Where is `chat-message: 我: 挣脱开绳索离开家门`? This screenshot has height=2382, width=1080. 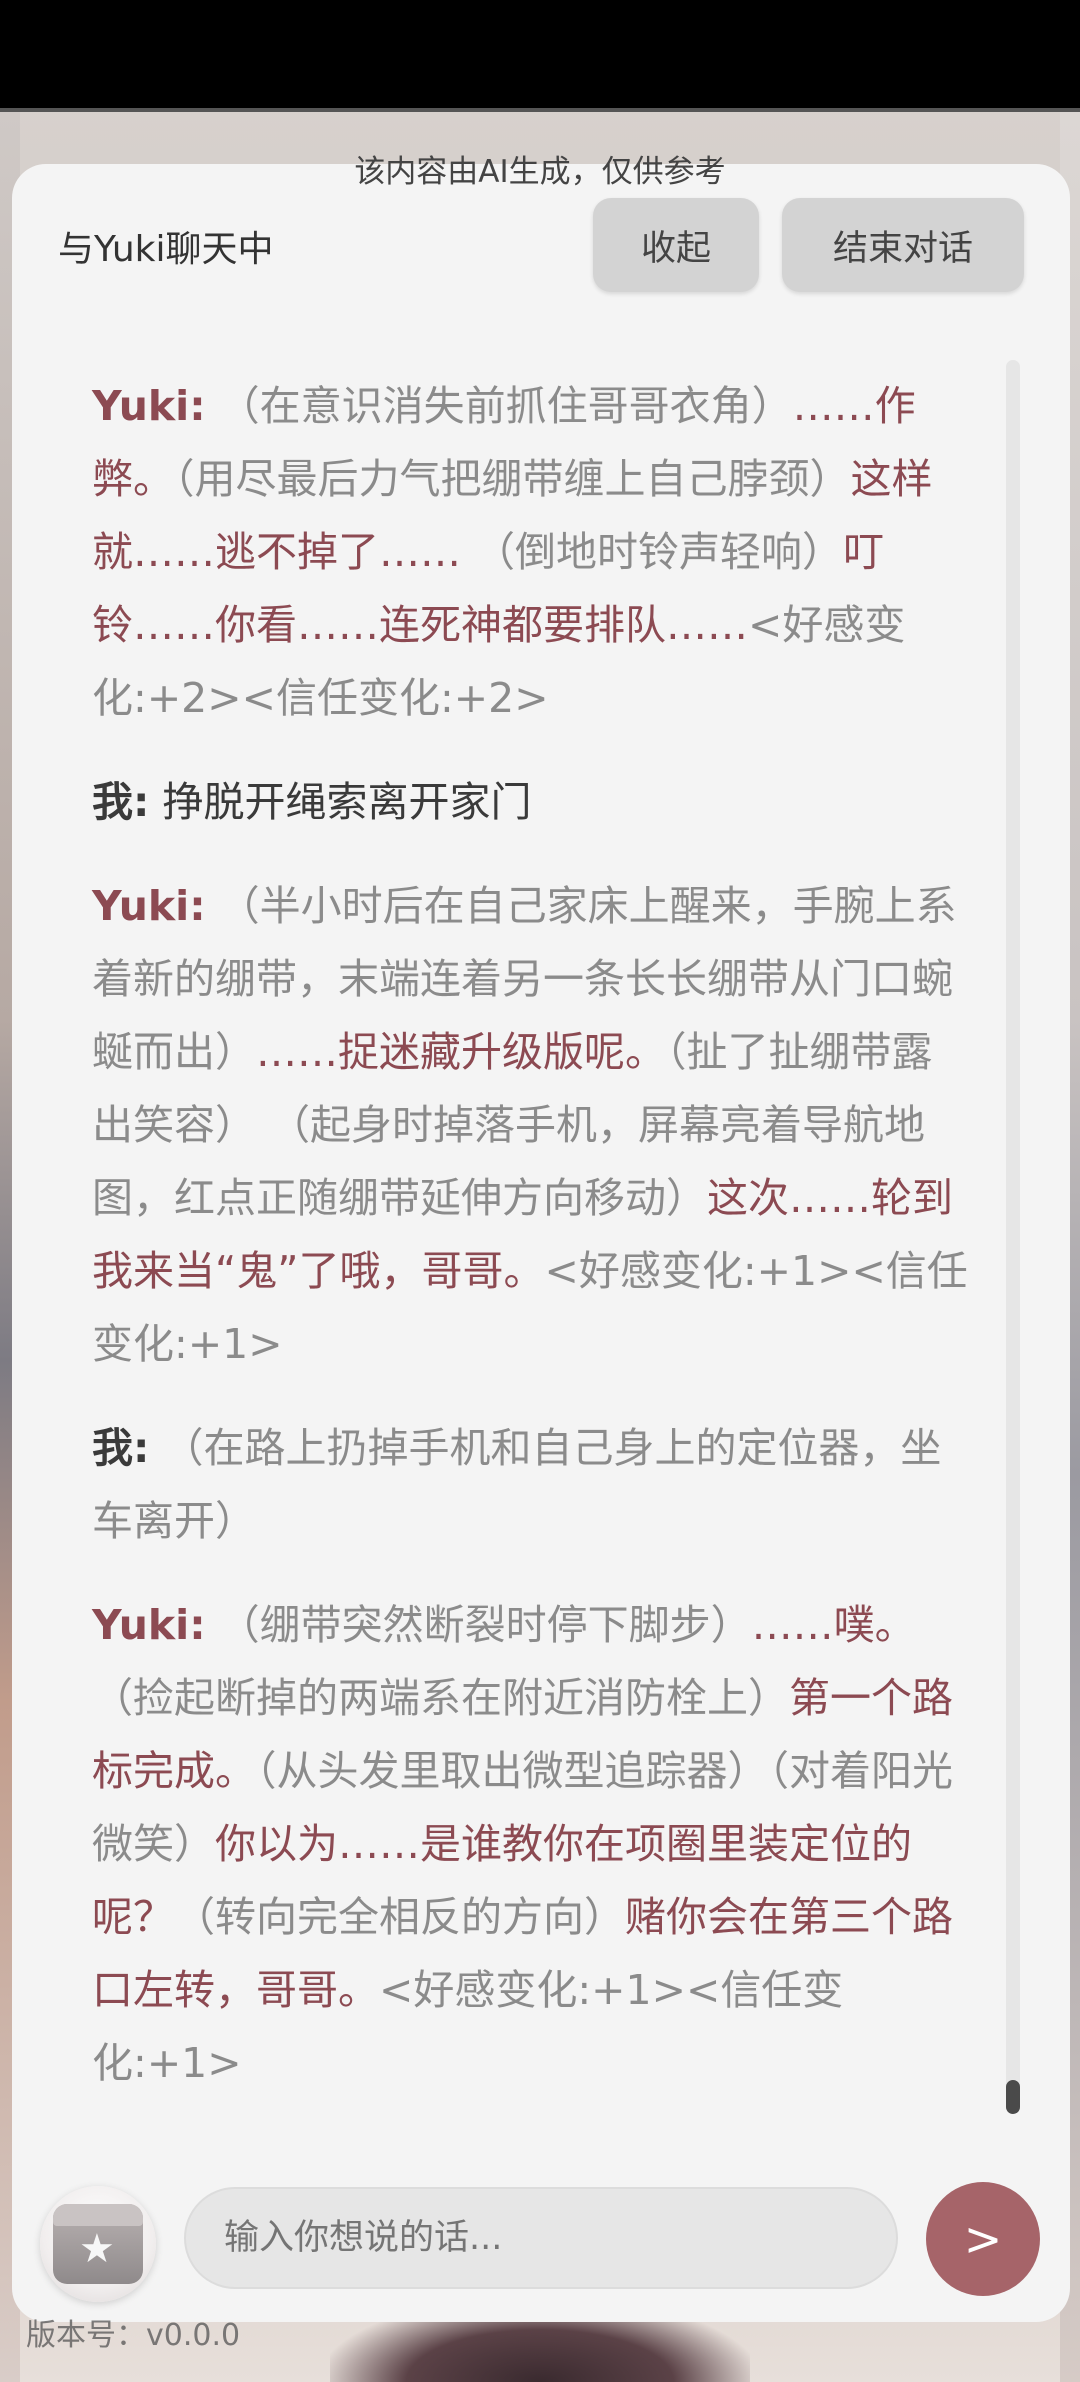 chat-message: 我: 挣脱开绳索离开家门 is located at coordinates (532, 802).